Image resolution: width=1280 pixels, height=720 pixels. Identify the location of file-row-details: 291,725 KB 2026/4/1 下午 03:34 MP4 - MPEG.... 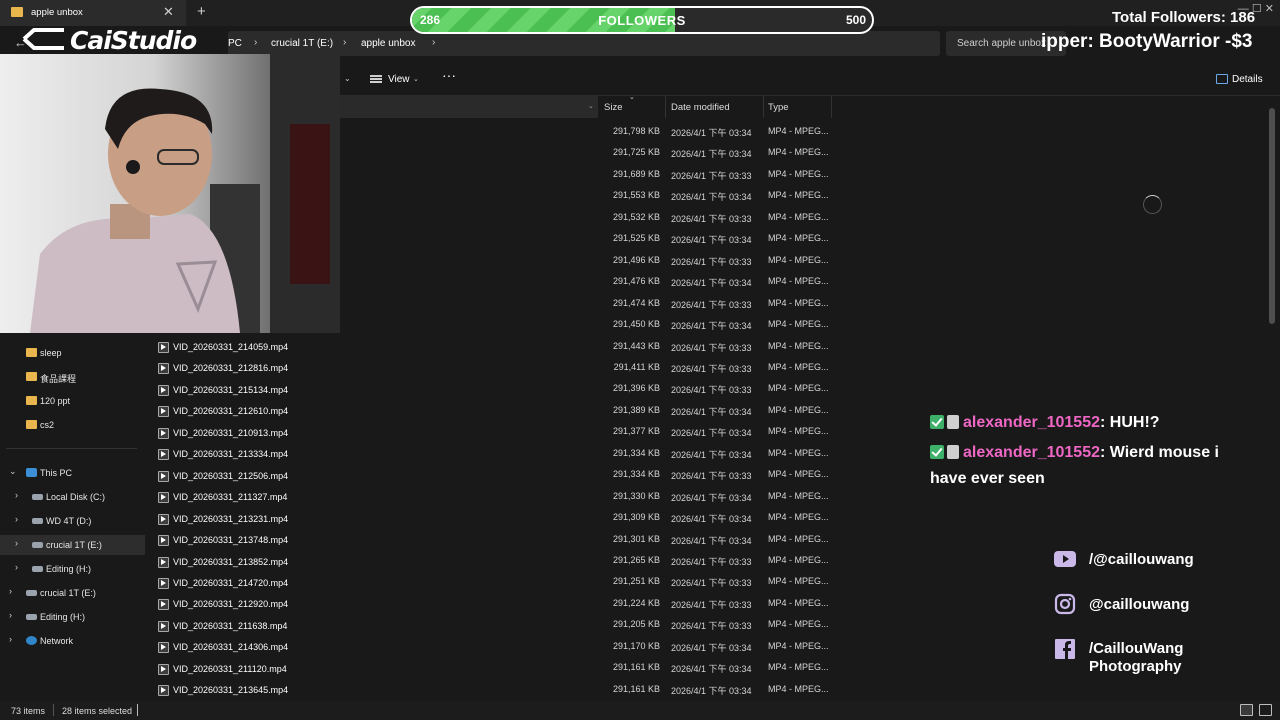
(716, 152).